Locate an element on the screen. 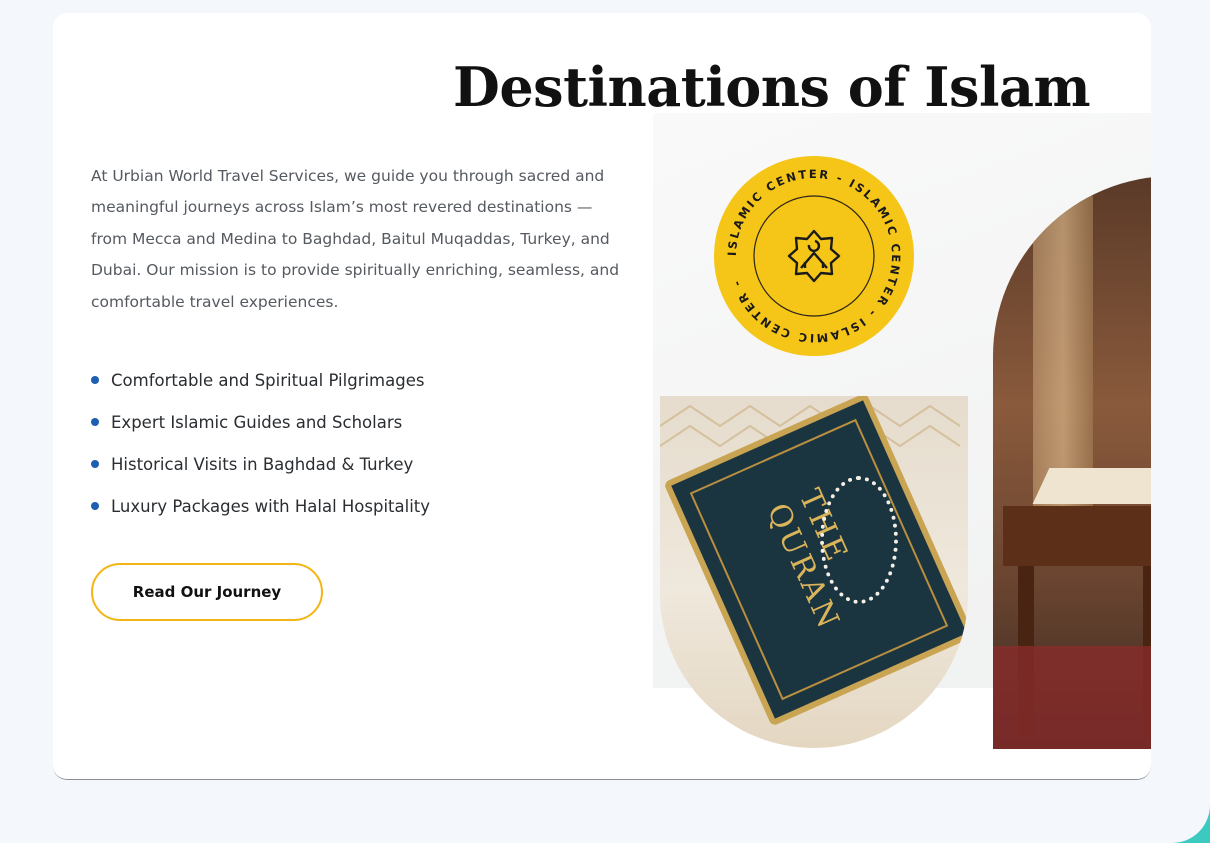  feature-label: Historical Visits in Baghdad & Turkey is located at coordinates (262, 464).